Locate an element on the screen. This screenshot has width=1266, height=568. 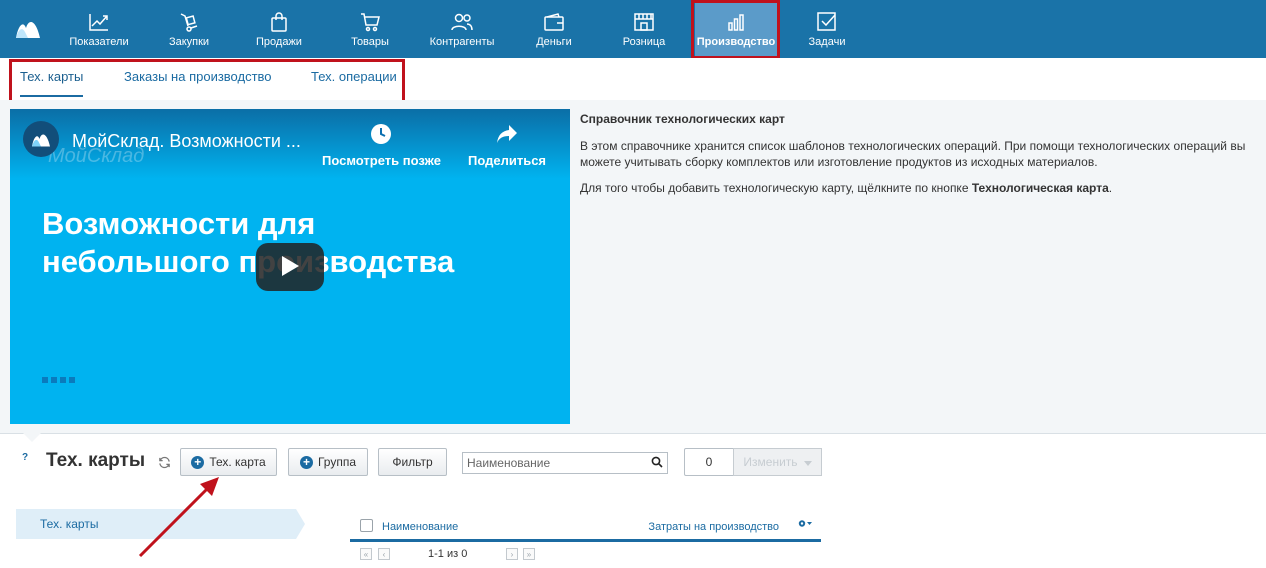
nav-item-sales: Продажи is located at coordinates (279, 29).